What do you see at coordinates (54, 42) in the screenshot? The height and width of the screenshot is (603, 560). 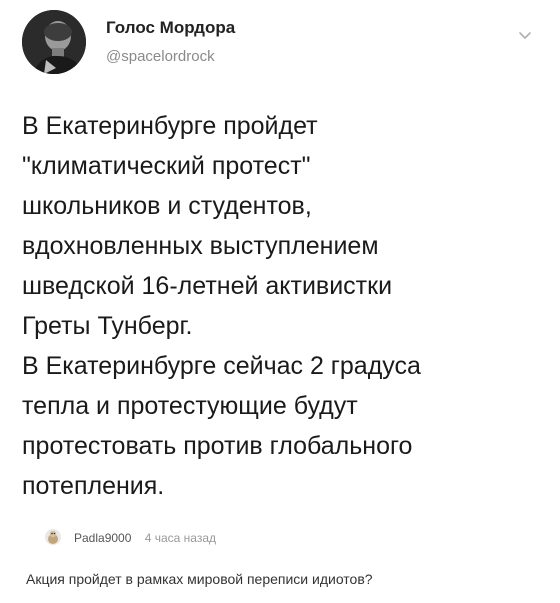 I see `avatar-photo-icon` at bounding box center [54, 42].